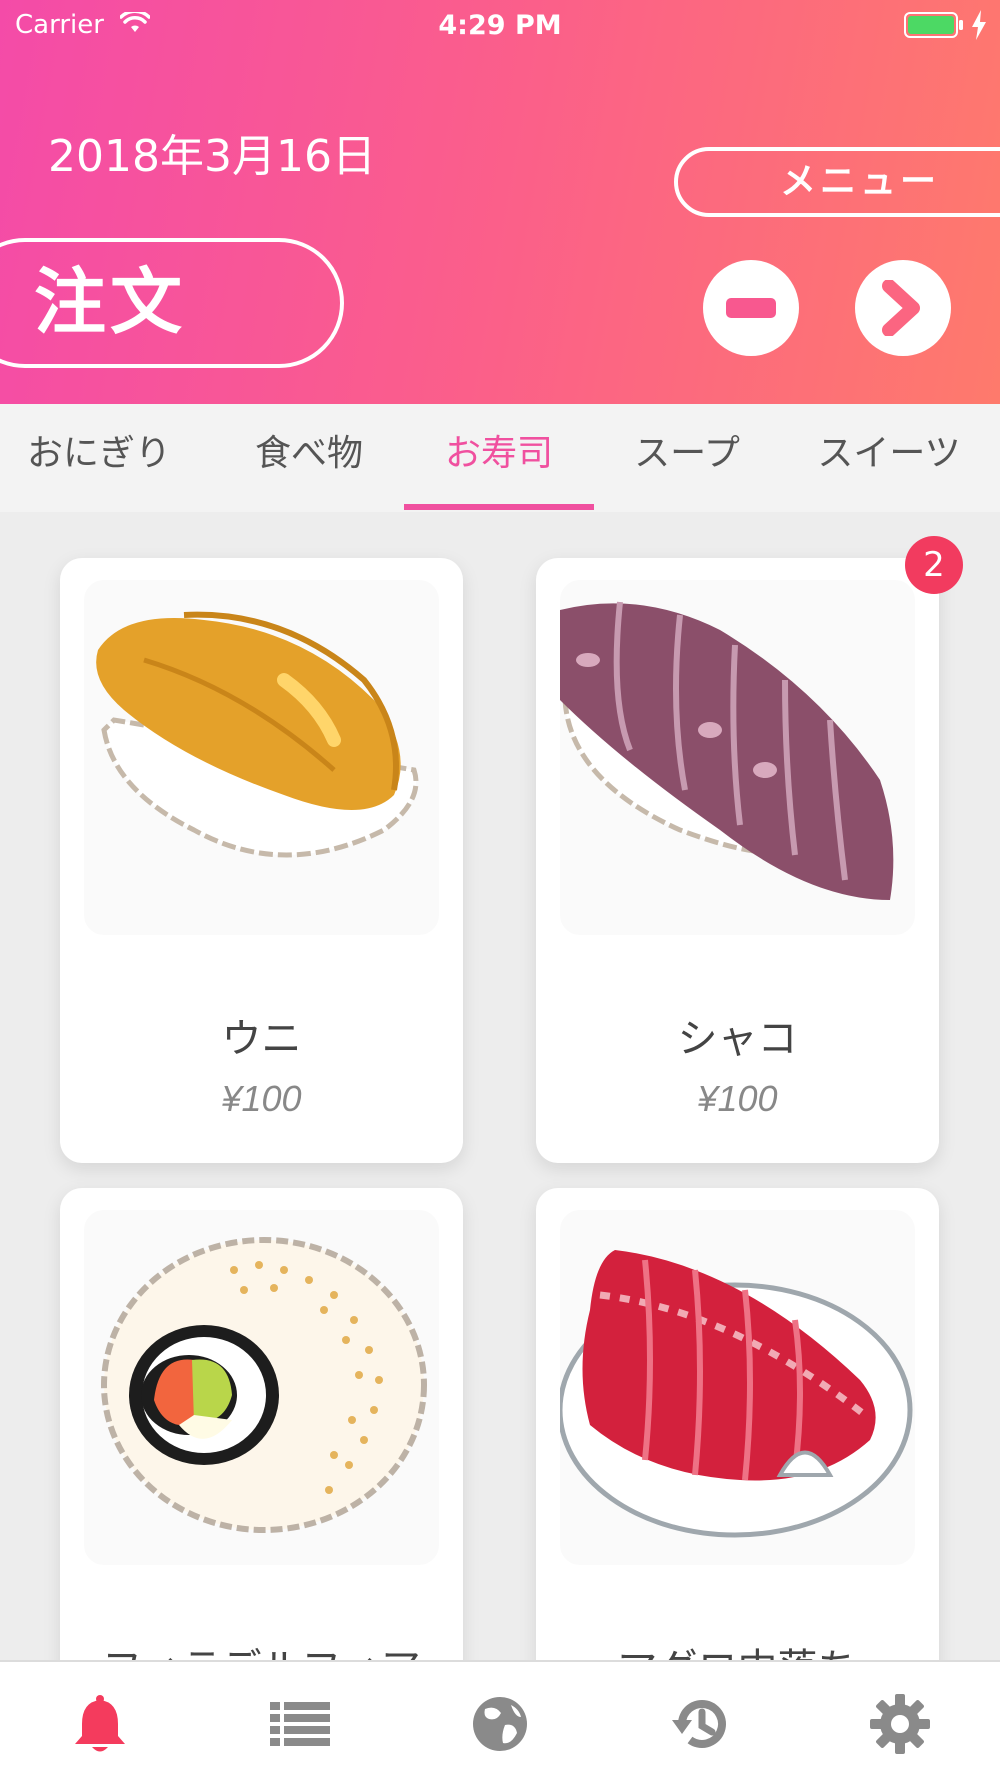  I want to click on tab-settings, so click(900, 1724).